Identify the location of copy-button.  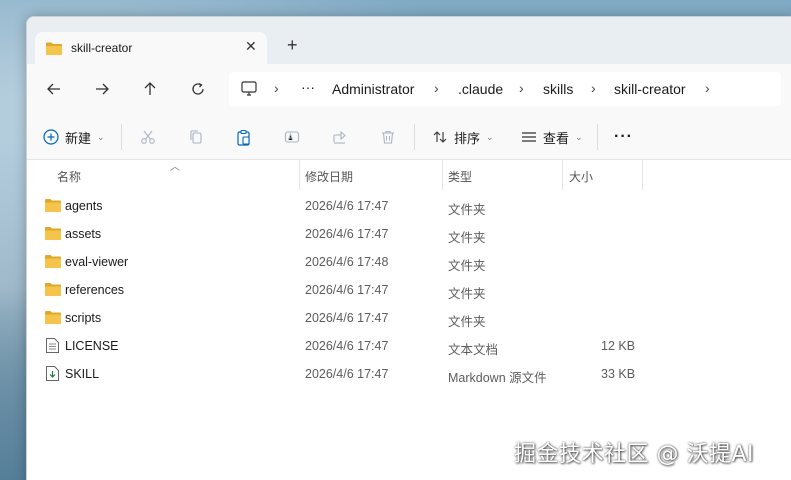
(196, 137).